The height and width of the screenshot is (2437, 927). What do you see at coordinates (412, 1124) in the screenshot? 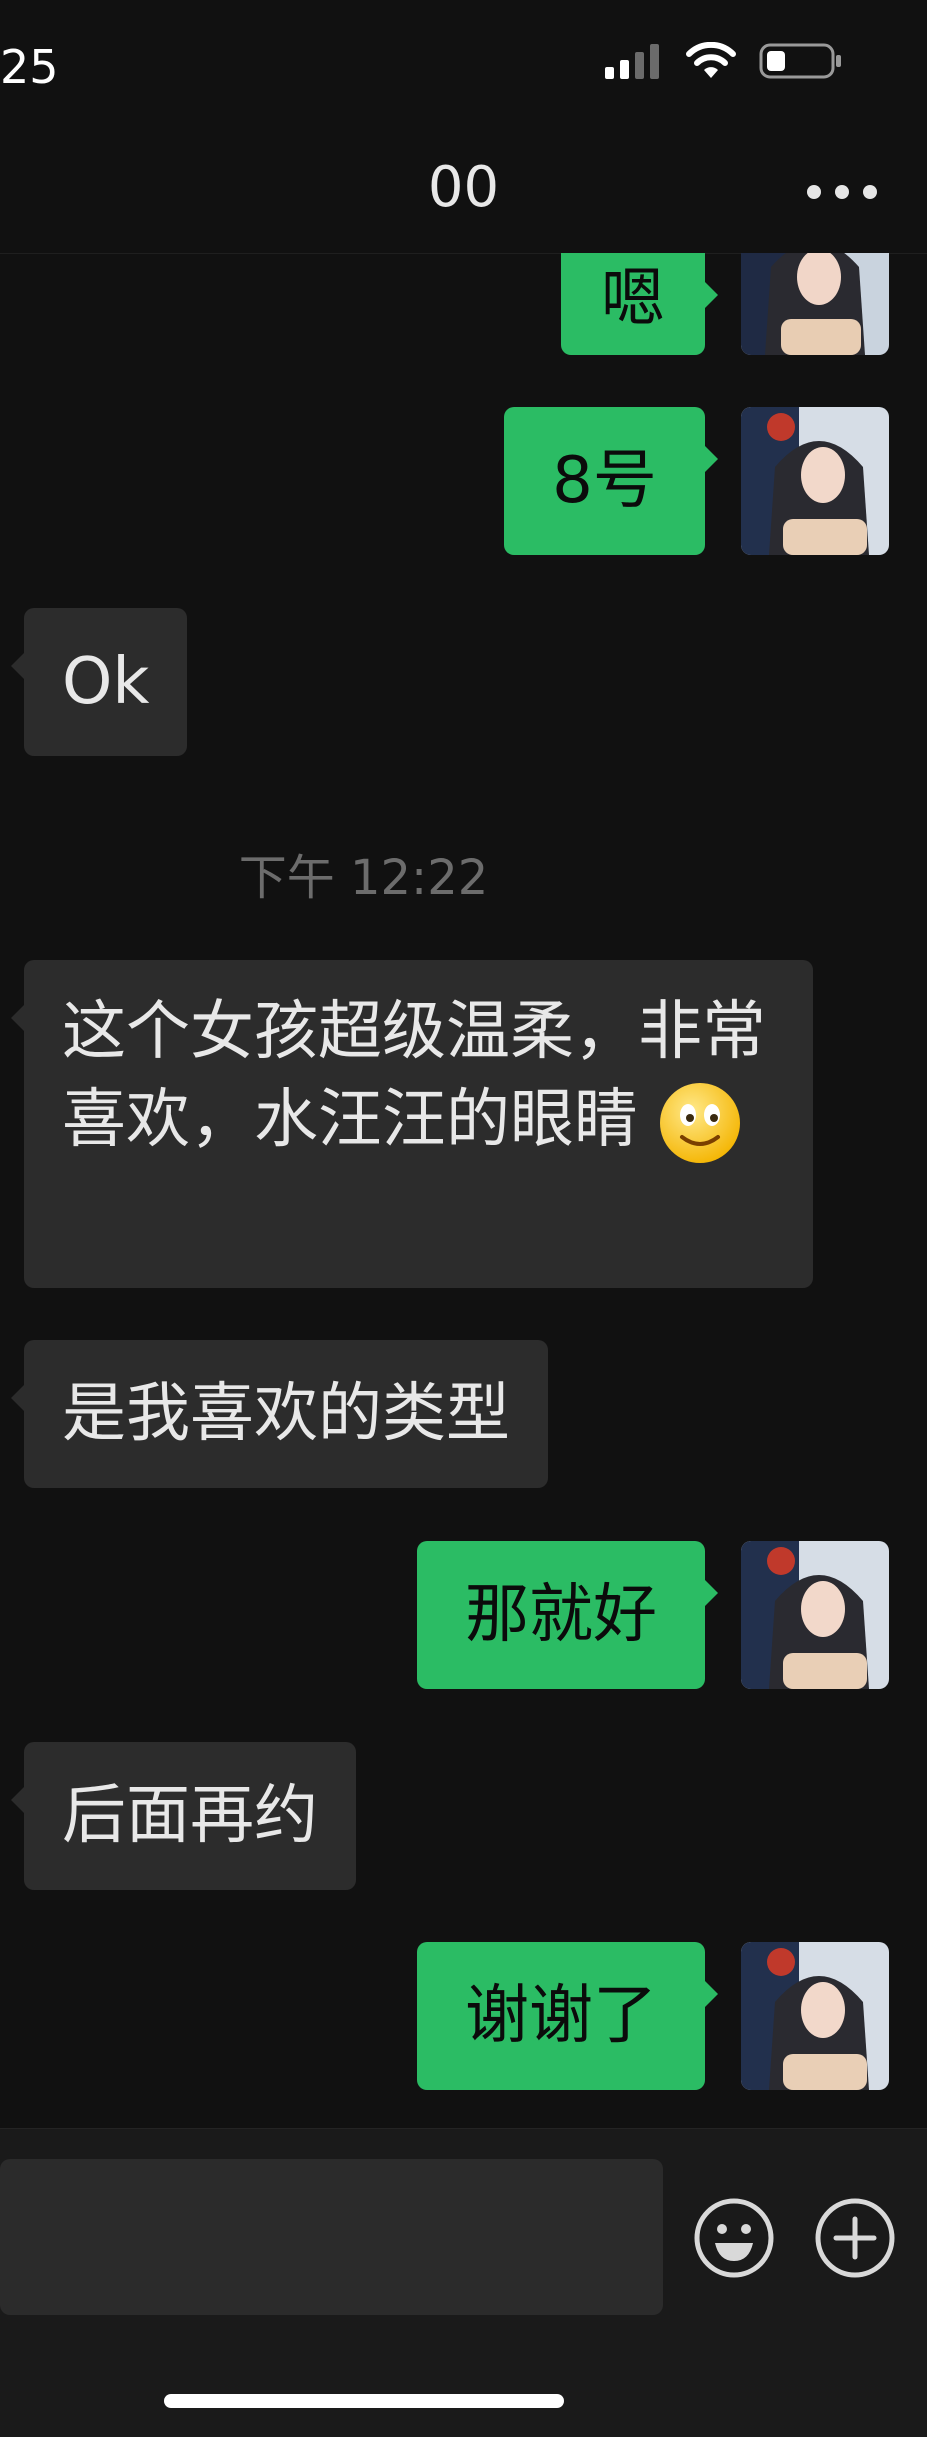
I see `their-message-bubble: 这个女孩超级温柔，非常喜欢，水汪汪的眼睛` at bounding box center [412, 1124].